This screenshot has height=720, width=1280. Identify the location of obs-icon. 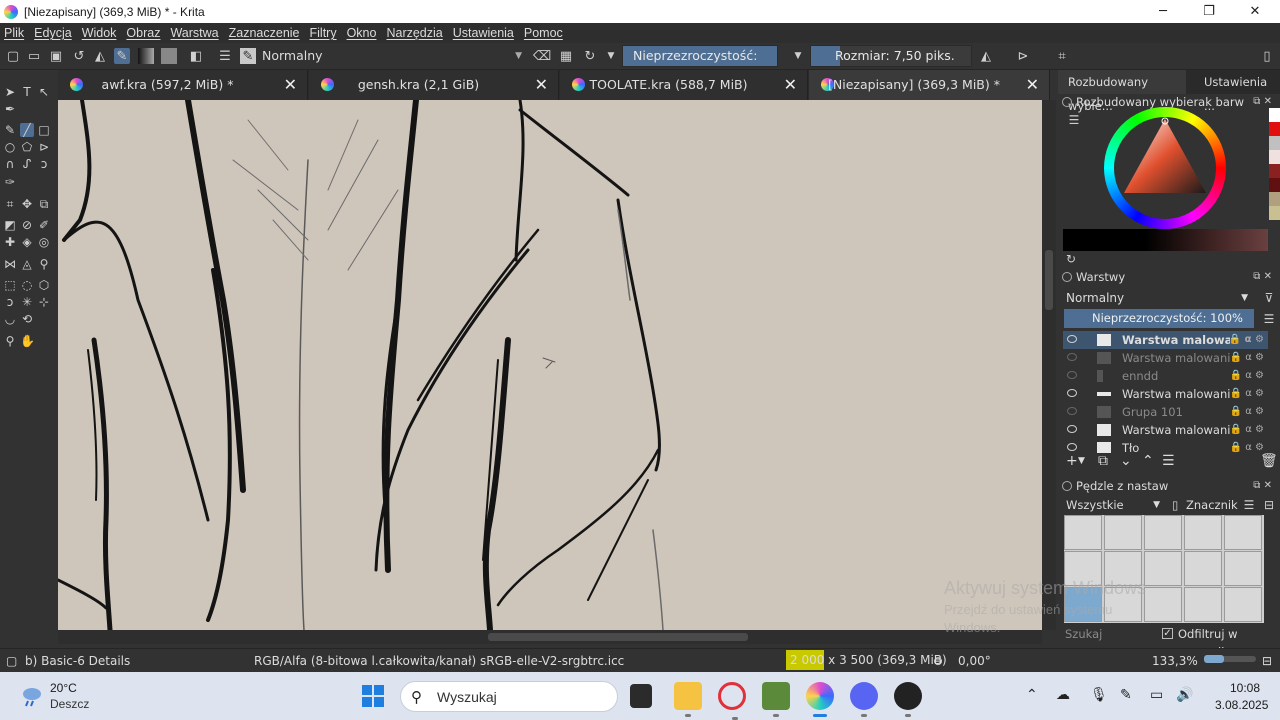
(908, 699).